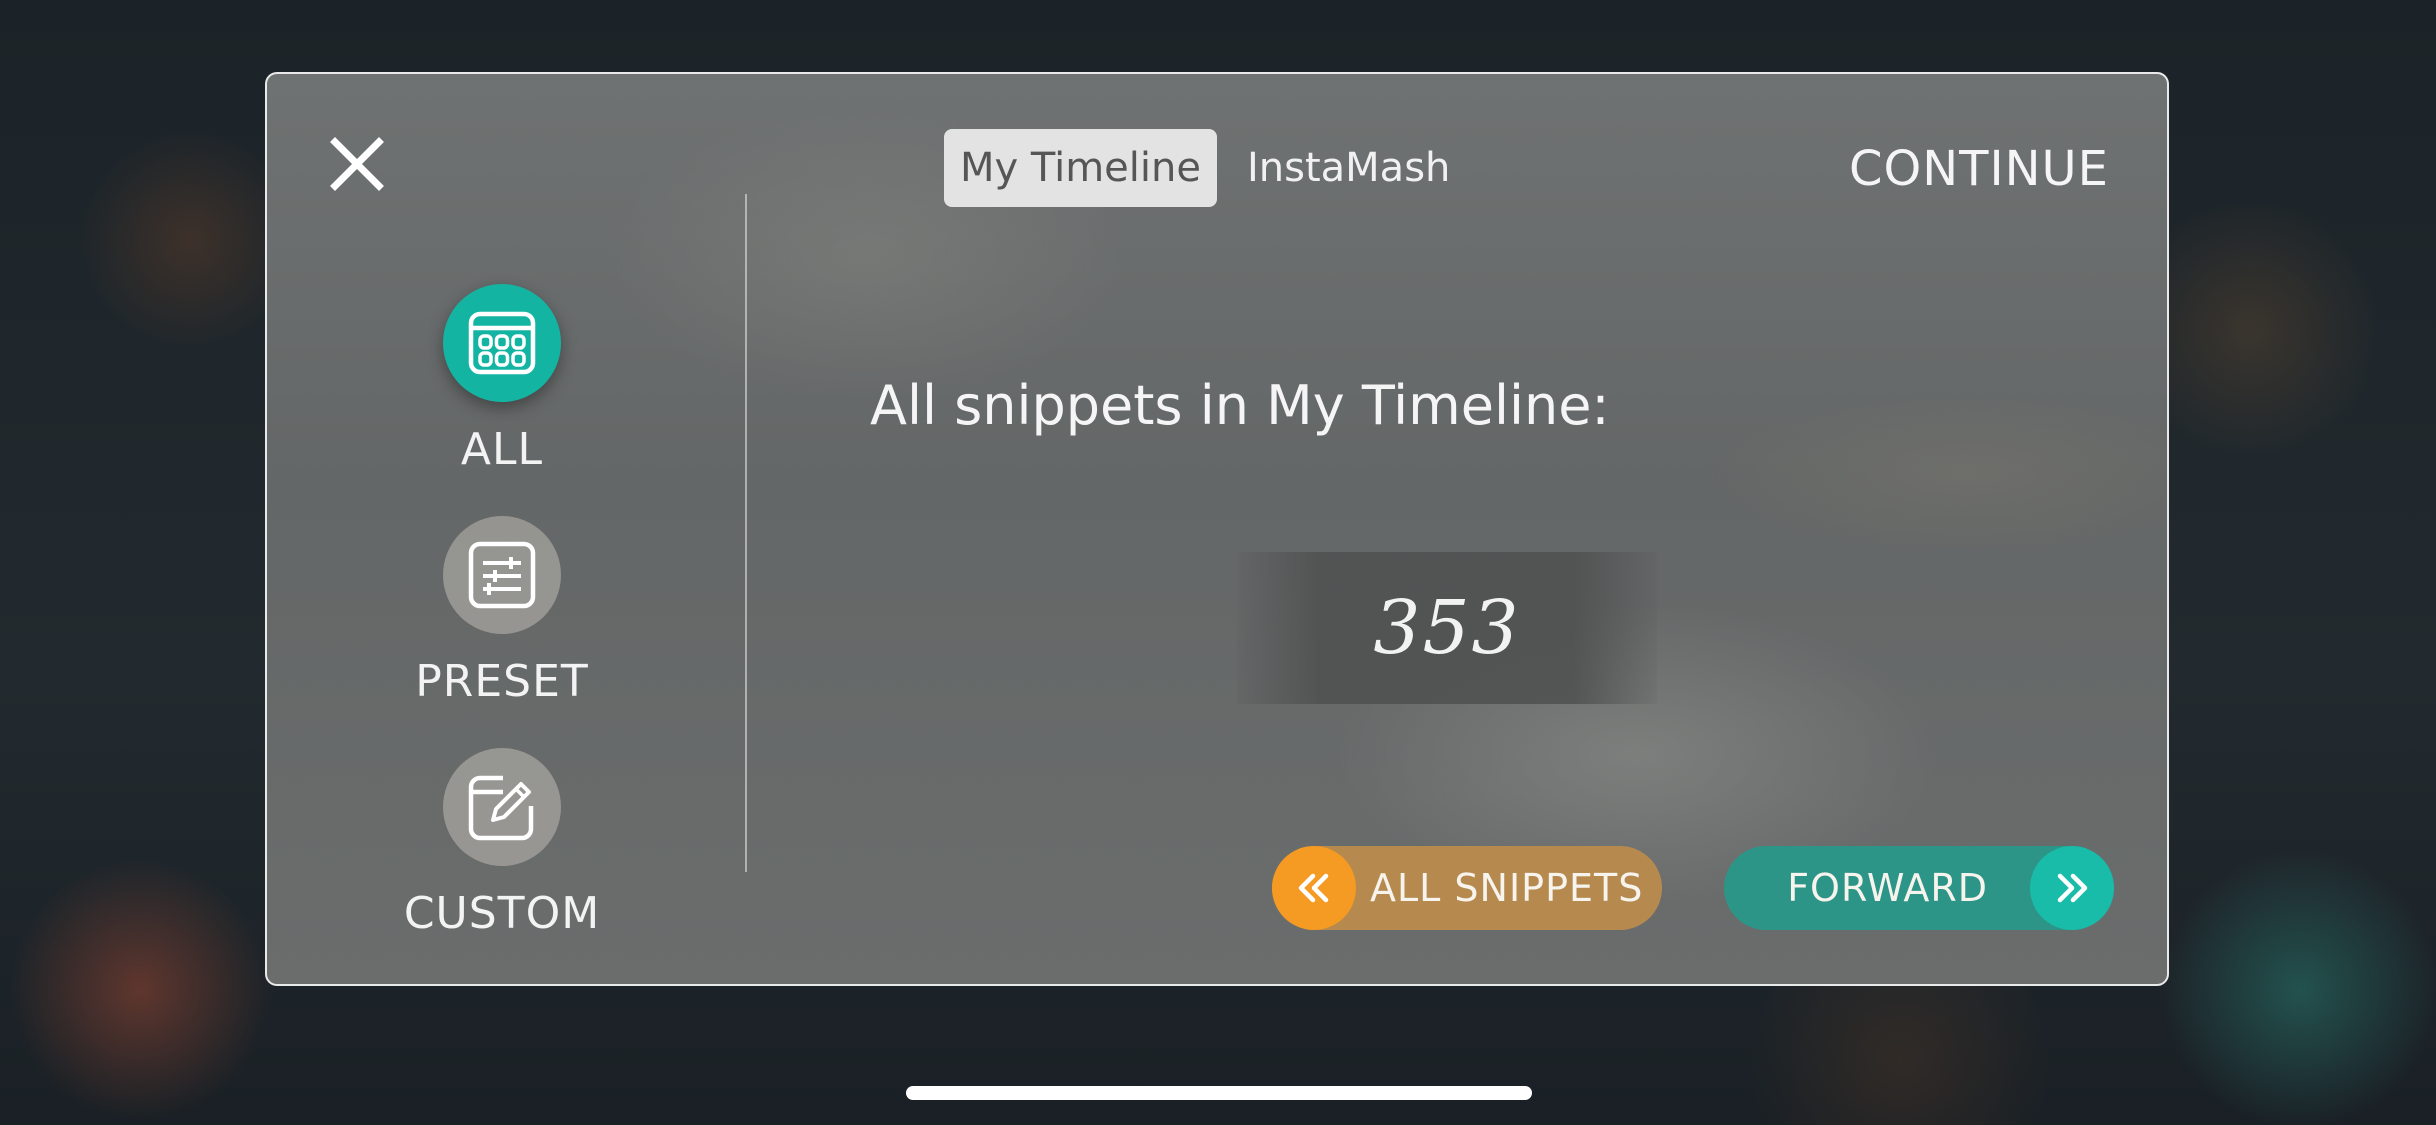 The image size is (2436, 1125). I want to click on double-chevron-left-icon, so click(1314, 888).